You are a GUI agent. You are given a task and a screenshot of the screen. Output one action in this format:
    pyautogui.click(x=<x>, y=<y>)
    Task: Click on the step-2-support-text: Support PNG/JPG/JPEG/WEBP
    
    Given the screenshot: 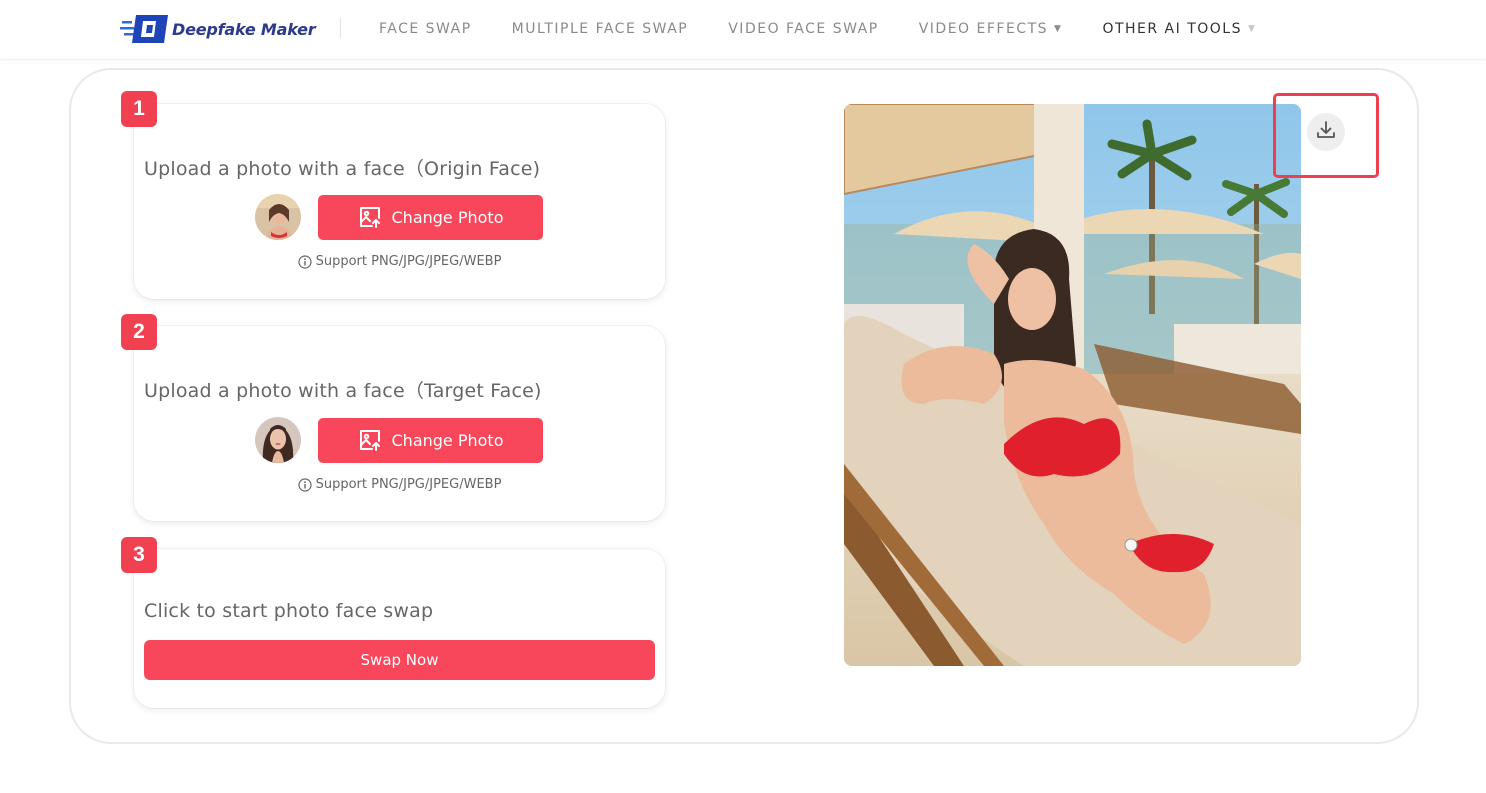 What is the action you would take?
    pyautogui.click(x=399, y=484)
    